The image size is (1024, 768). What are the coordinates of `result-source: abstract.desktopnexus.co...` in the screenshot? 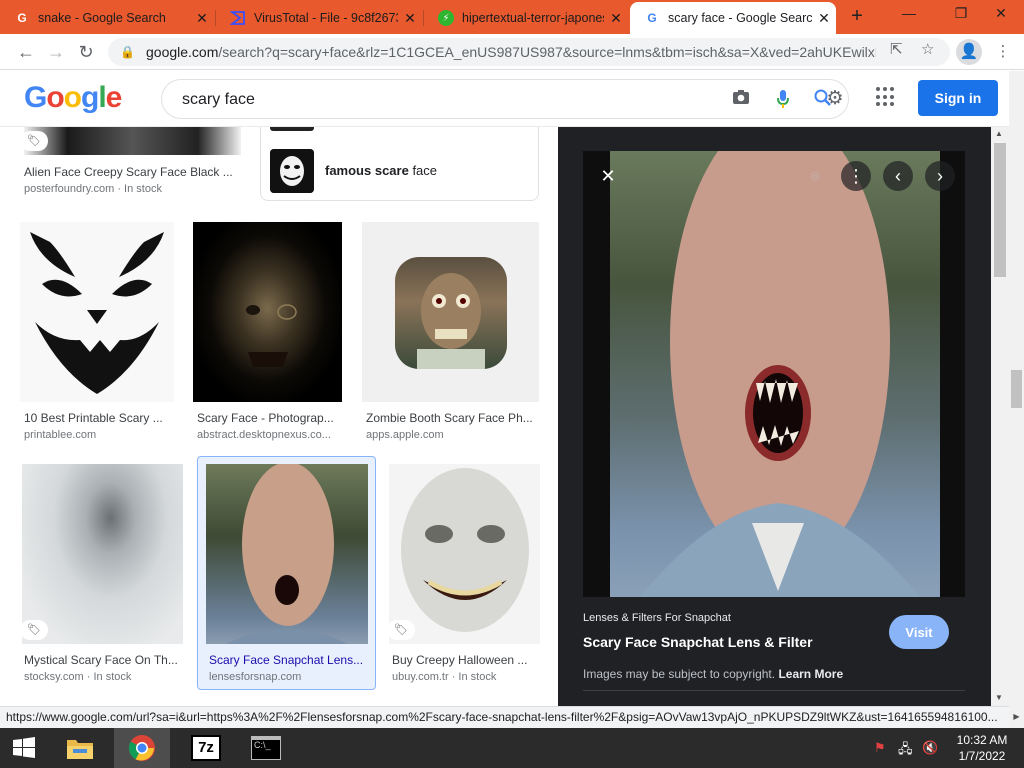 It's located at (264, 435).